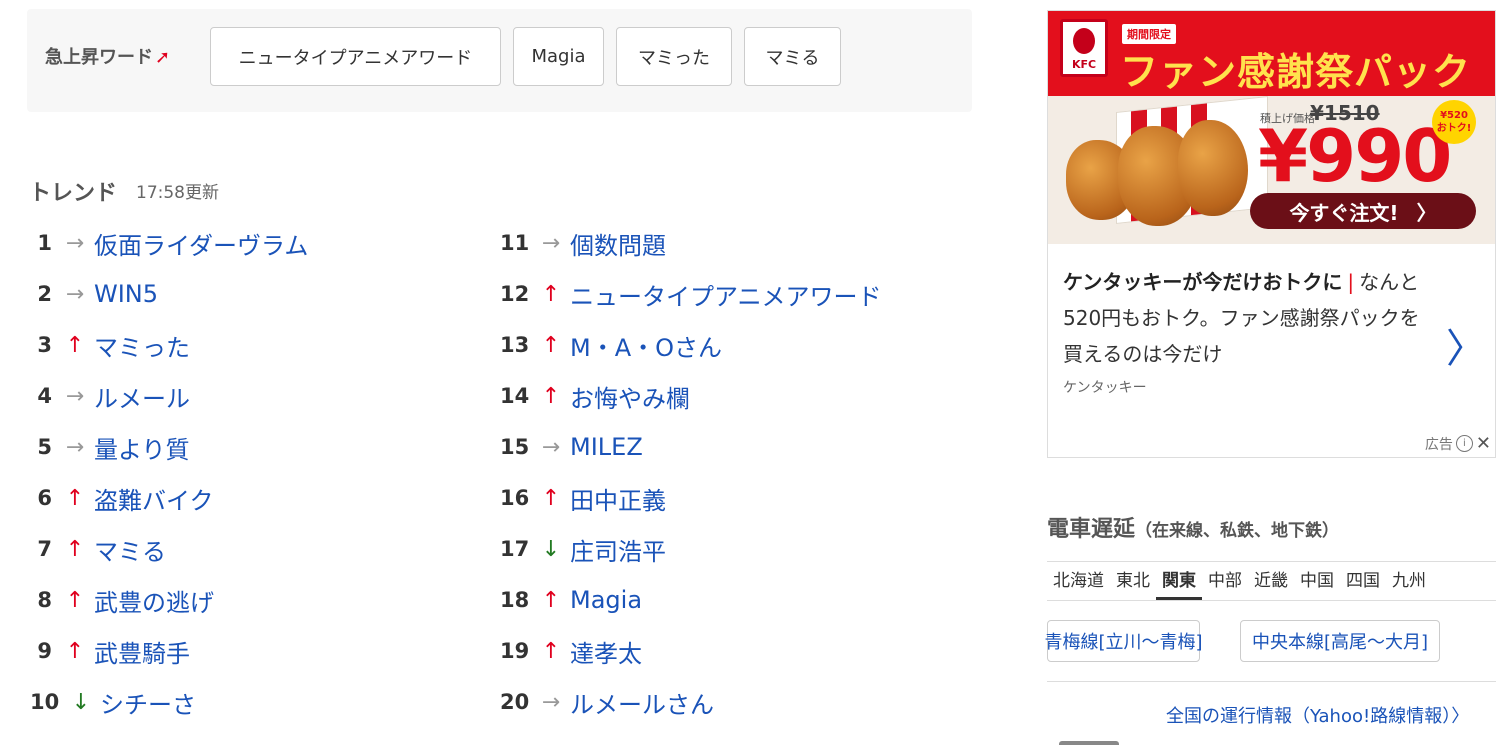 Image resolution: width=1512 pixels, height=745 pixels. What do you see at coordinates (646, 345) in the screenshot?
I see `trend-word-link: M・A・Oさん` at bounding box center [646, 345].